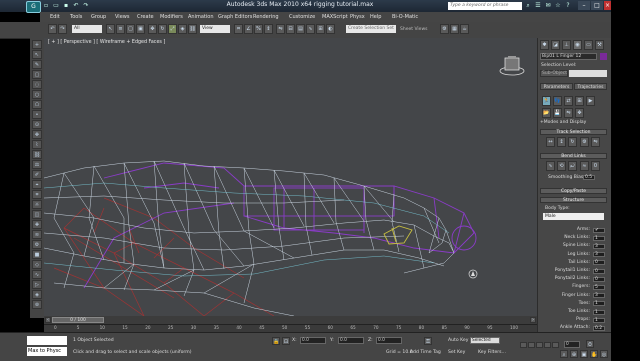 The image size is (640, 361). What do you see at coordinates (76, 6) in the screenshot?
I see `undo-icon: ↶` at bounding box center [76, 6].